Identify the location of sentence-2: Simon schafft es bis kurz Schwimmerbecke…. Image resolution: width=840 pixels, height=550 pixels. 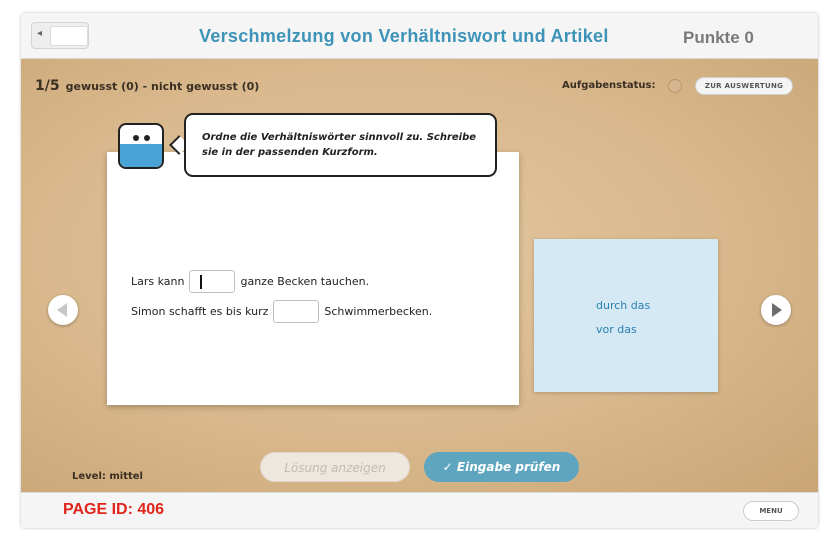
(281, 311).